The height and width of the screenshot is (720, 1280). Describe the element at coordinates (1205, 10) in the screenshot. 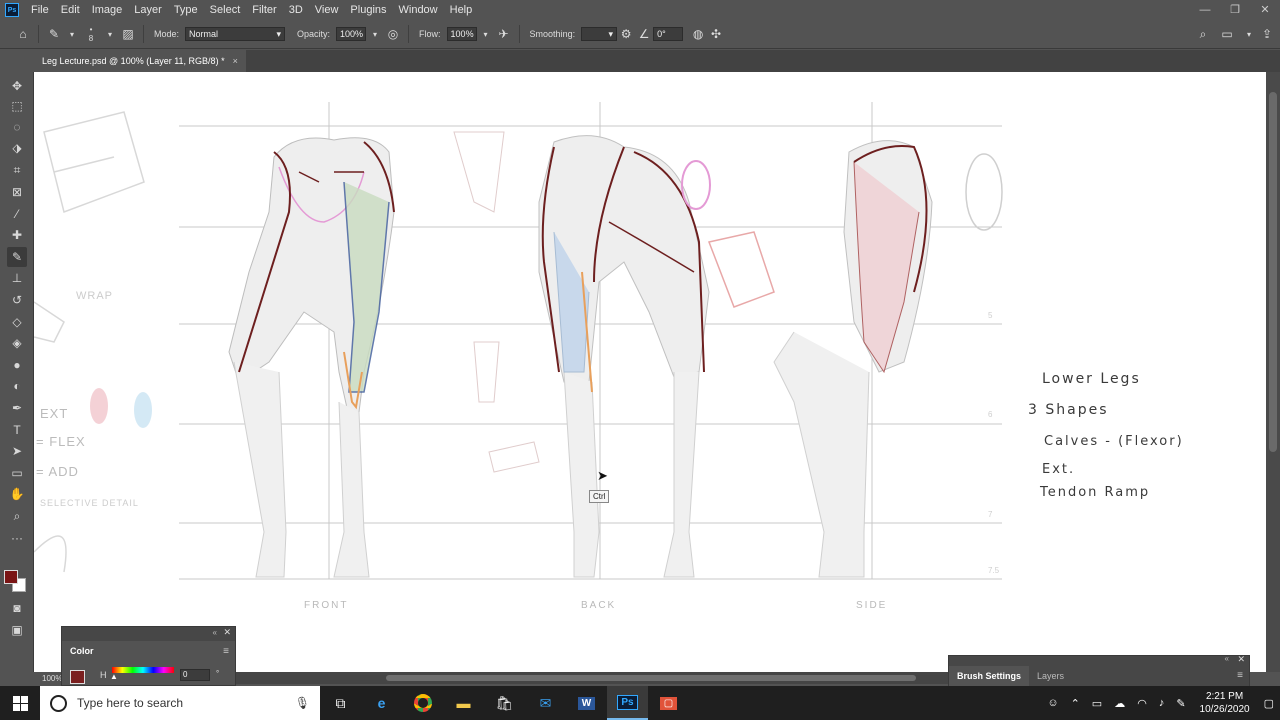

I see `minimize-icon: —` at that location.